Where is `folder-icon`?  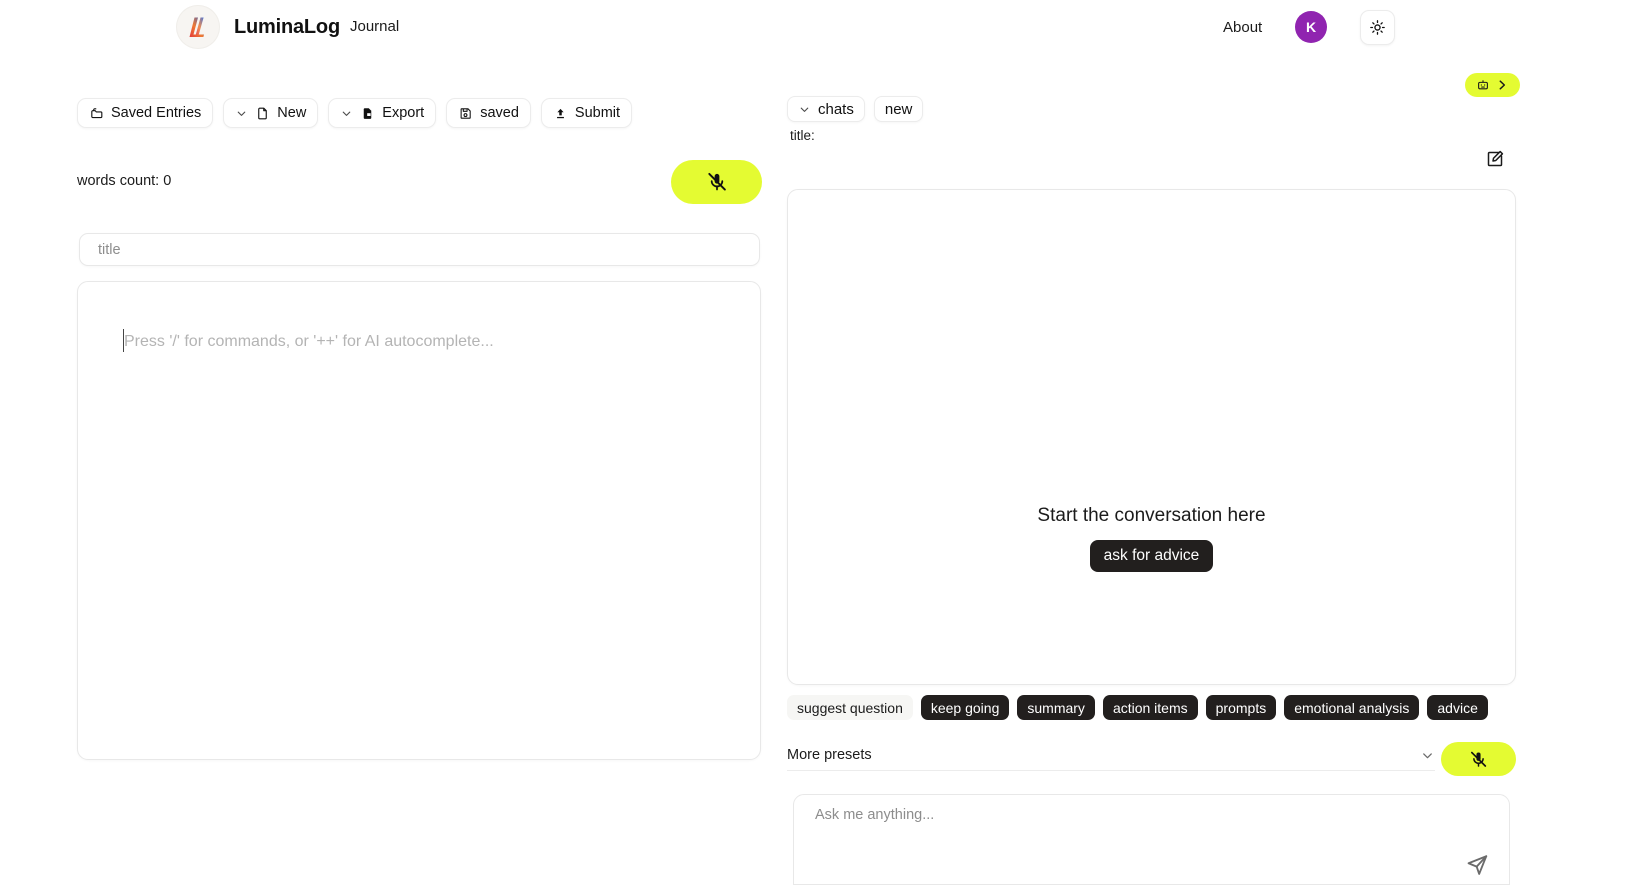 folder-icon is located at coordinates (96, 113).